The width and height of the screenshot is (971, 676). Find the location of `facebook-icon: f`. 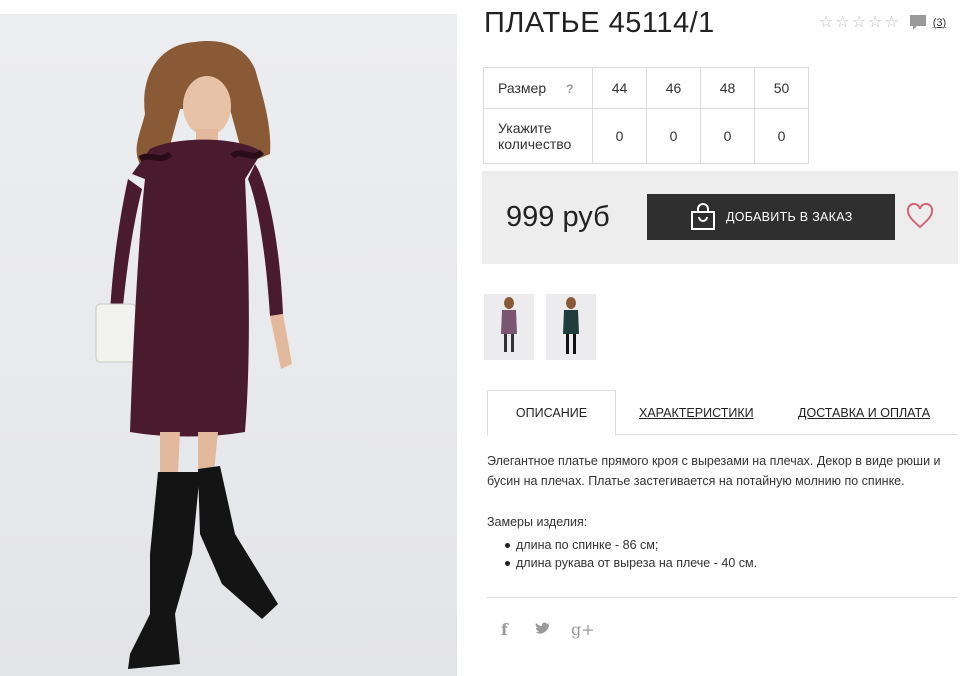

facebook-icon: f is located at coordinates (504, 629).